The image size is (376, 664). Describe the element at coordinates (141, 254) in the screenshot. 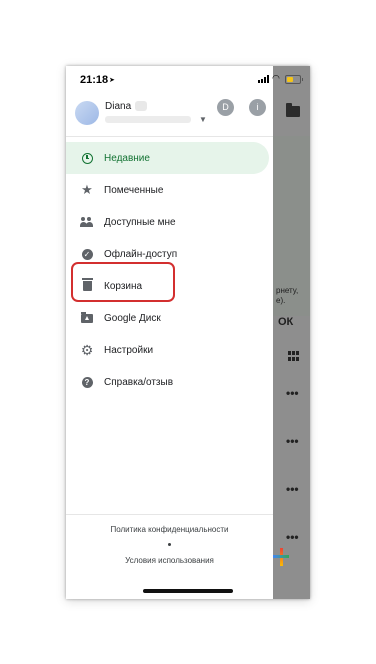

I see `menu-item-label: Офлайн-доступ` at that location.